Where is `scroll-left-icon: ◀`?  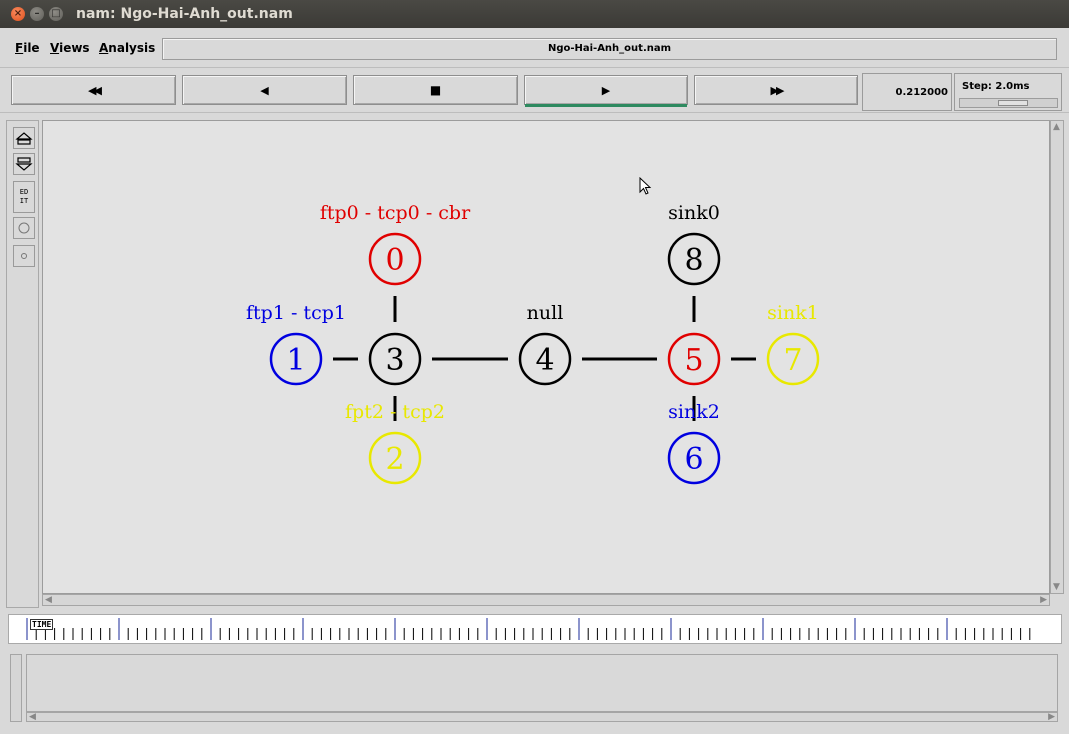
scroll-left-icon: ◀ is located at coordinates (48, 600).